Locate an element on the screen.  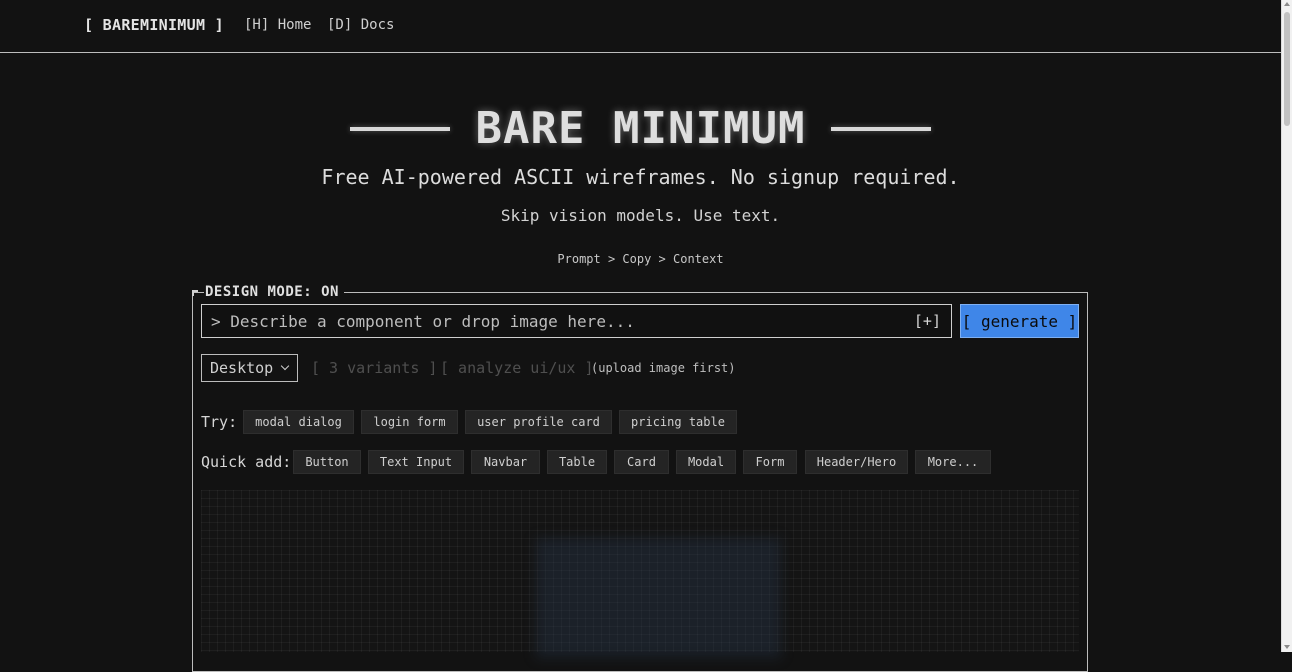
device-select: Desktop is located at coordinates (249, 368).